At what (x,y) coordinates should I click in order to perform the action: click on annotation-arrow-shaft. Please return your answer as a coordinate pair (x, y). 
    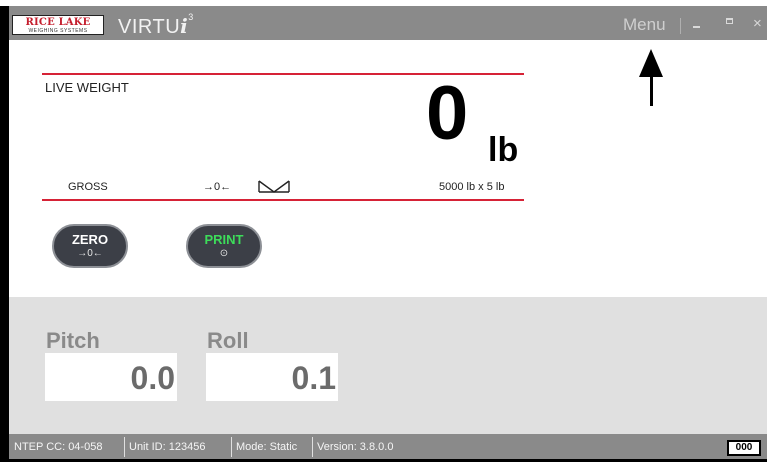
    Looking at the image, I should click on (651, 91).